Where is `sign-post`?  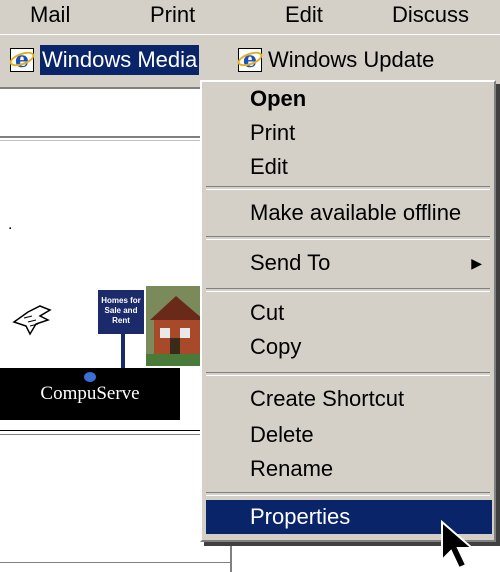 sign-post is located at coordinates (123, 351).